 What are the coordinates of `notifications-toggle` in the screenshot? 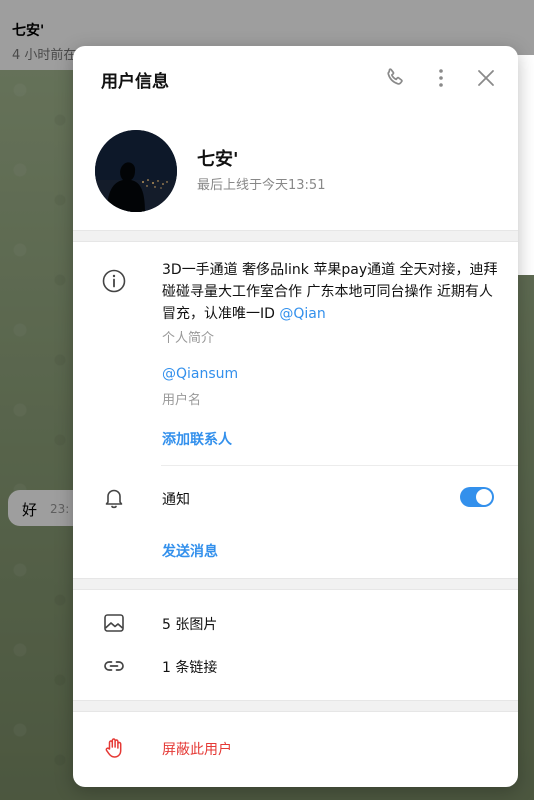 It's located at (477, 497).